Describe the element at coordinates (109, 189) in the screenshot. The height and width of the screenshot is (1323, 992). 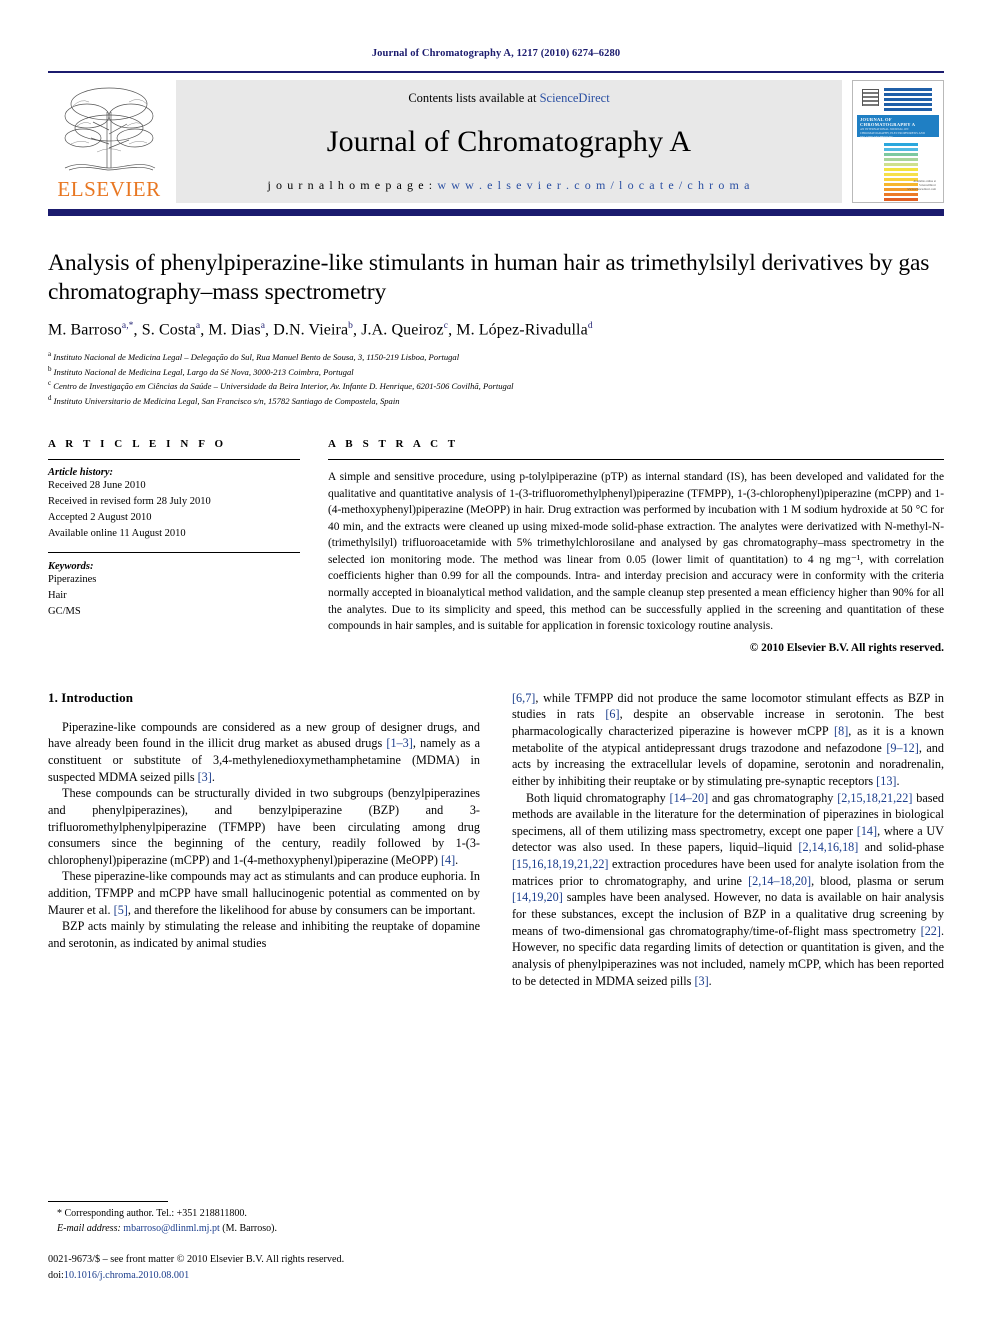
I see `elsevier-wordmark: ELSEVIER` at that location.